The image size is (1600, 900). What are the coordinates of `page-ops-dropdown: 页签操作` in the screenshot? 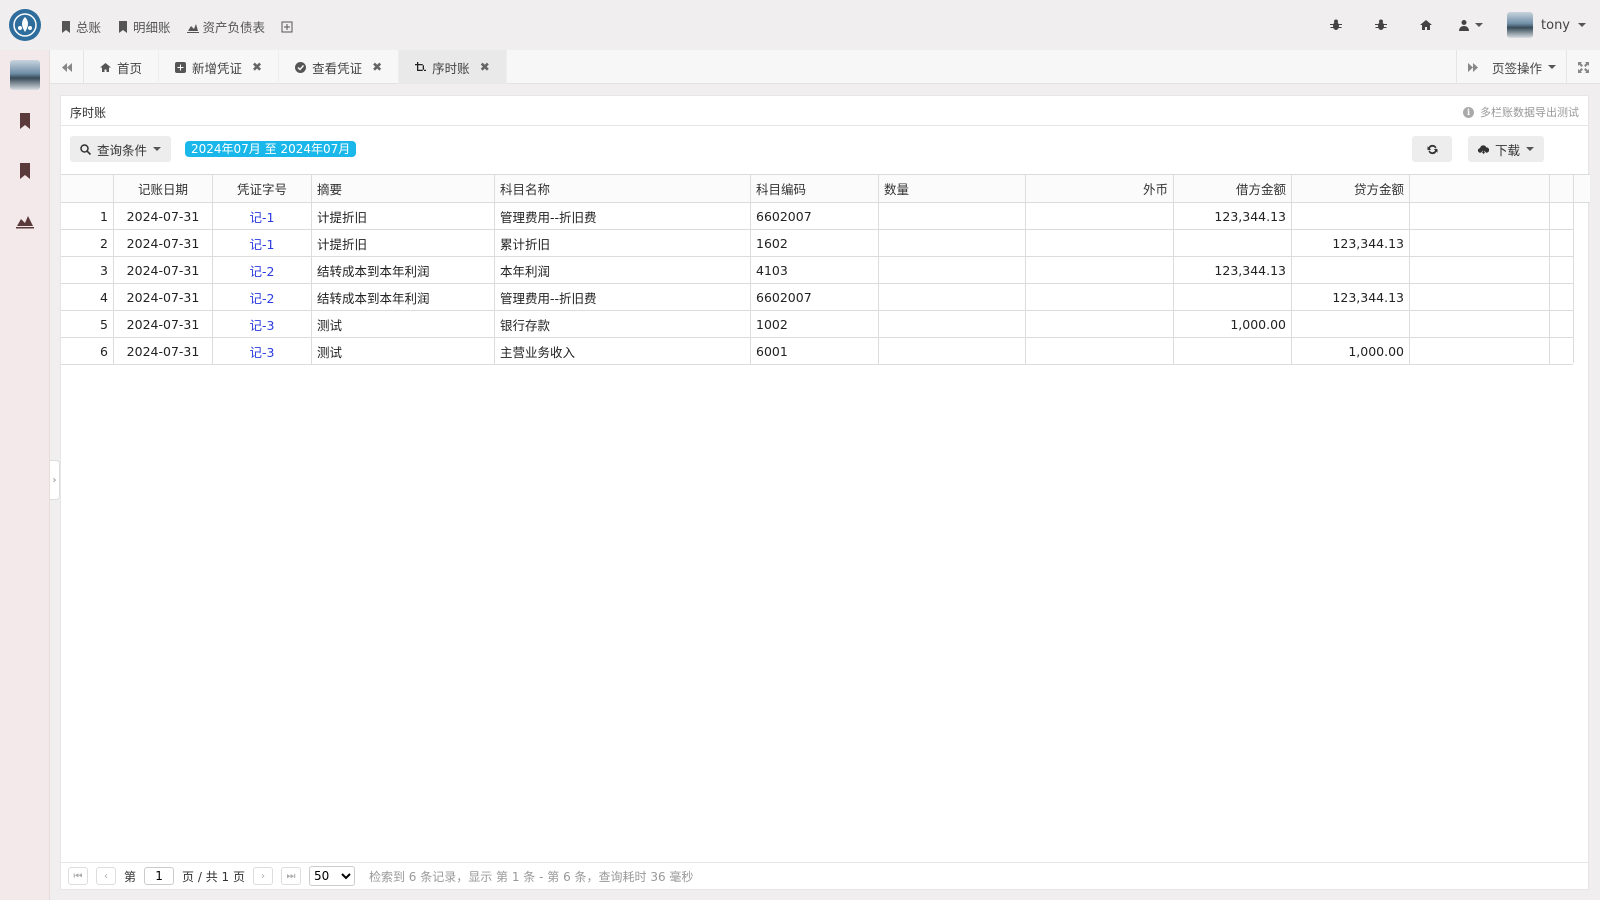 It's located at (1527, 67).